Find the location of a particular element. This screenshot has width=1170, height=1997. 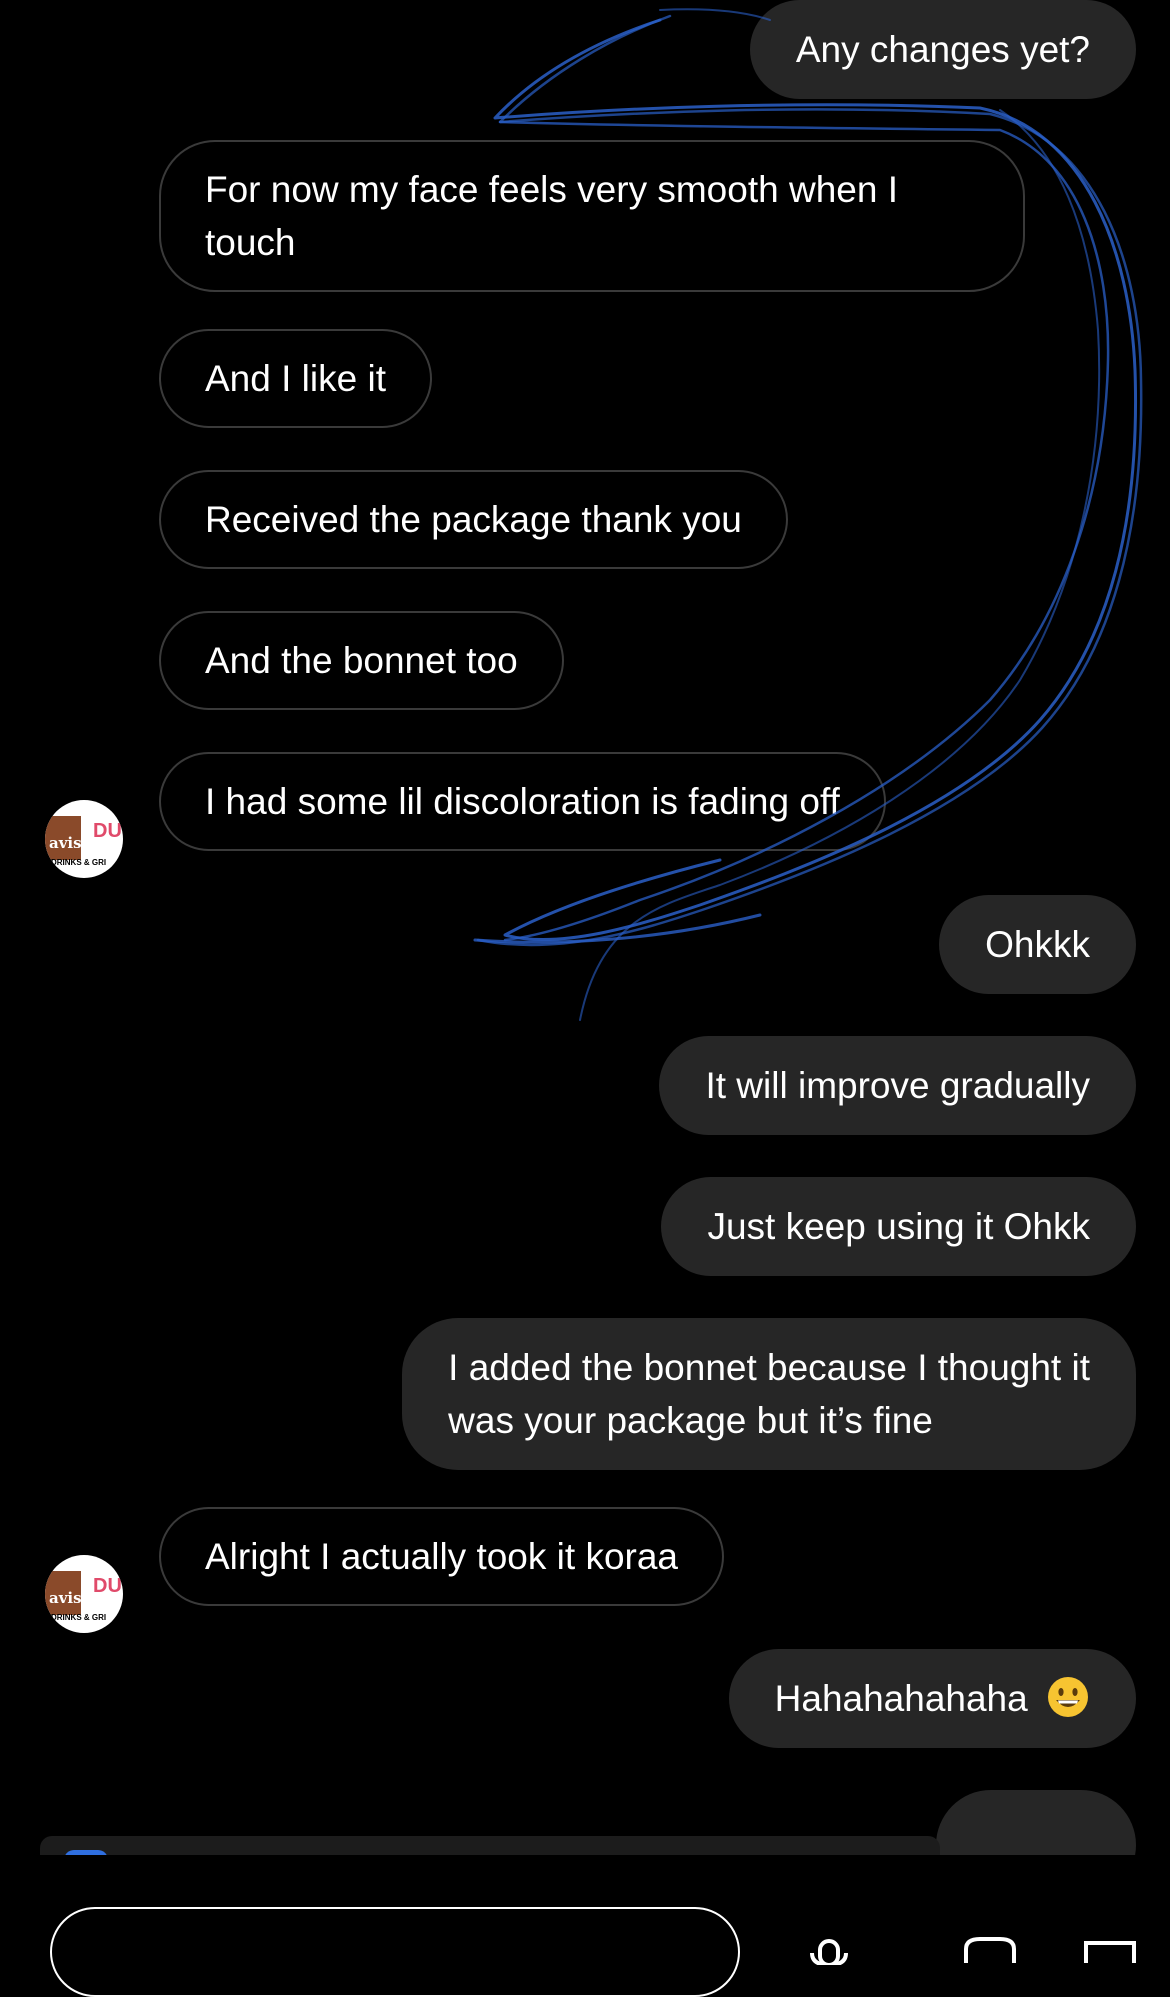

message-text: Any changes yet? is located at coordinates (942, 49).